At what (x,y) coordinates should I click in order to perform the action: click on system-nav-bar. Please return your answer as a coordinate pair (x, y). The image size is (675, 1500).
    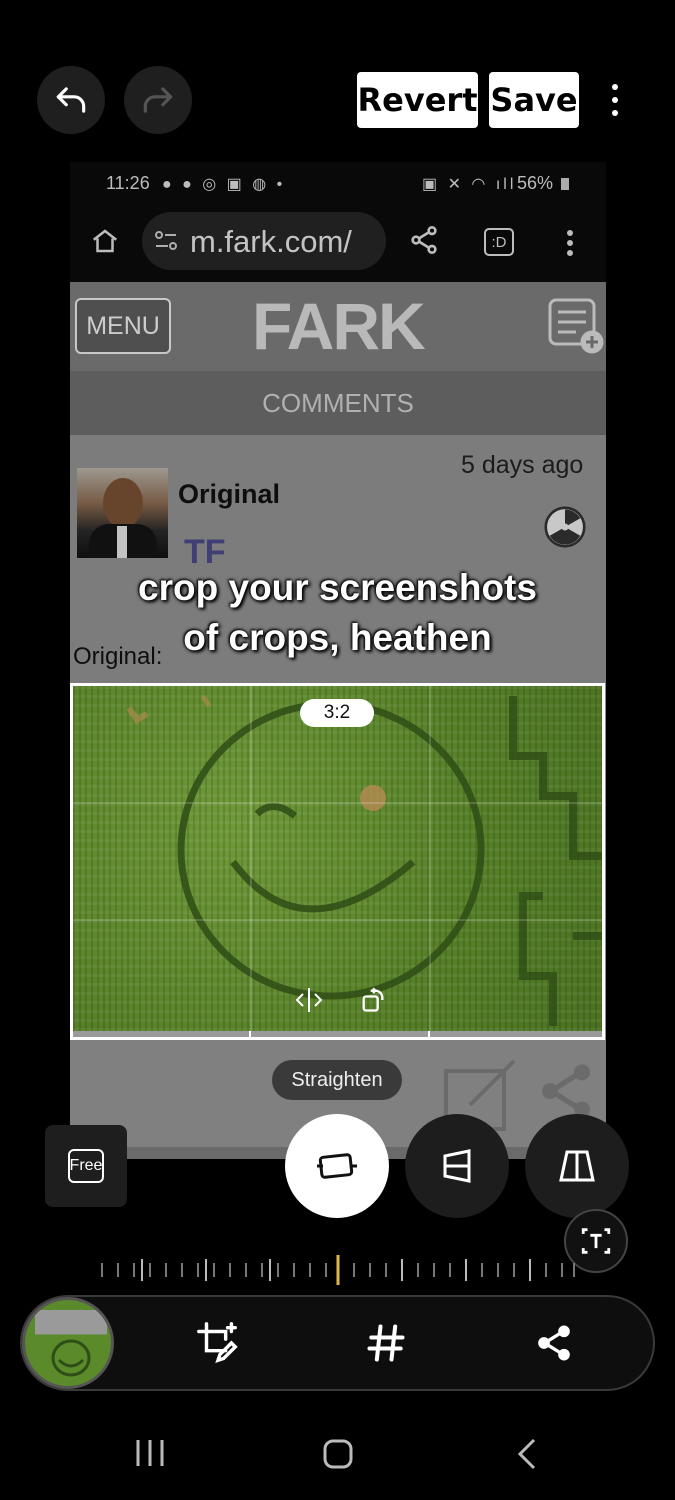
    Looking at the image, I should click on (337, 1455).